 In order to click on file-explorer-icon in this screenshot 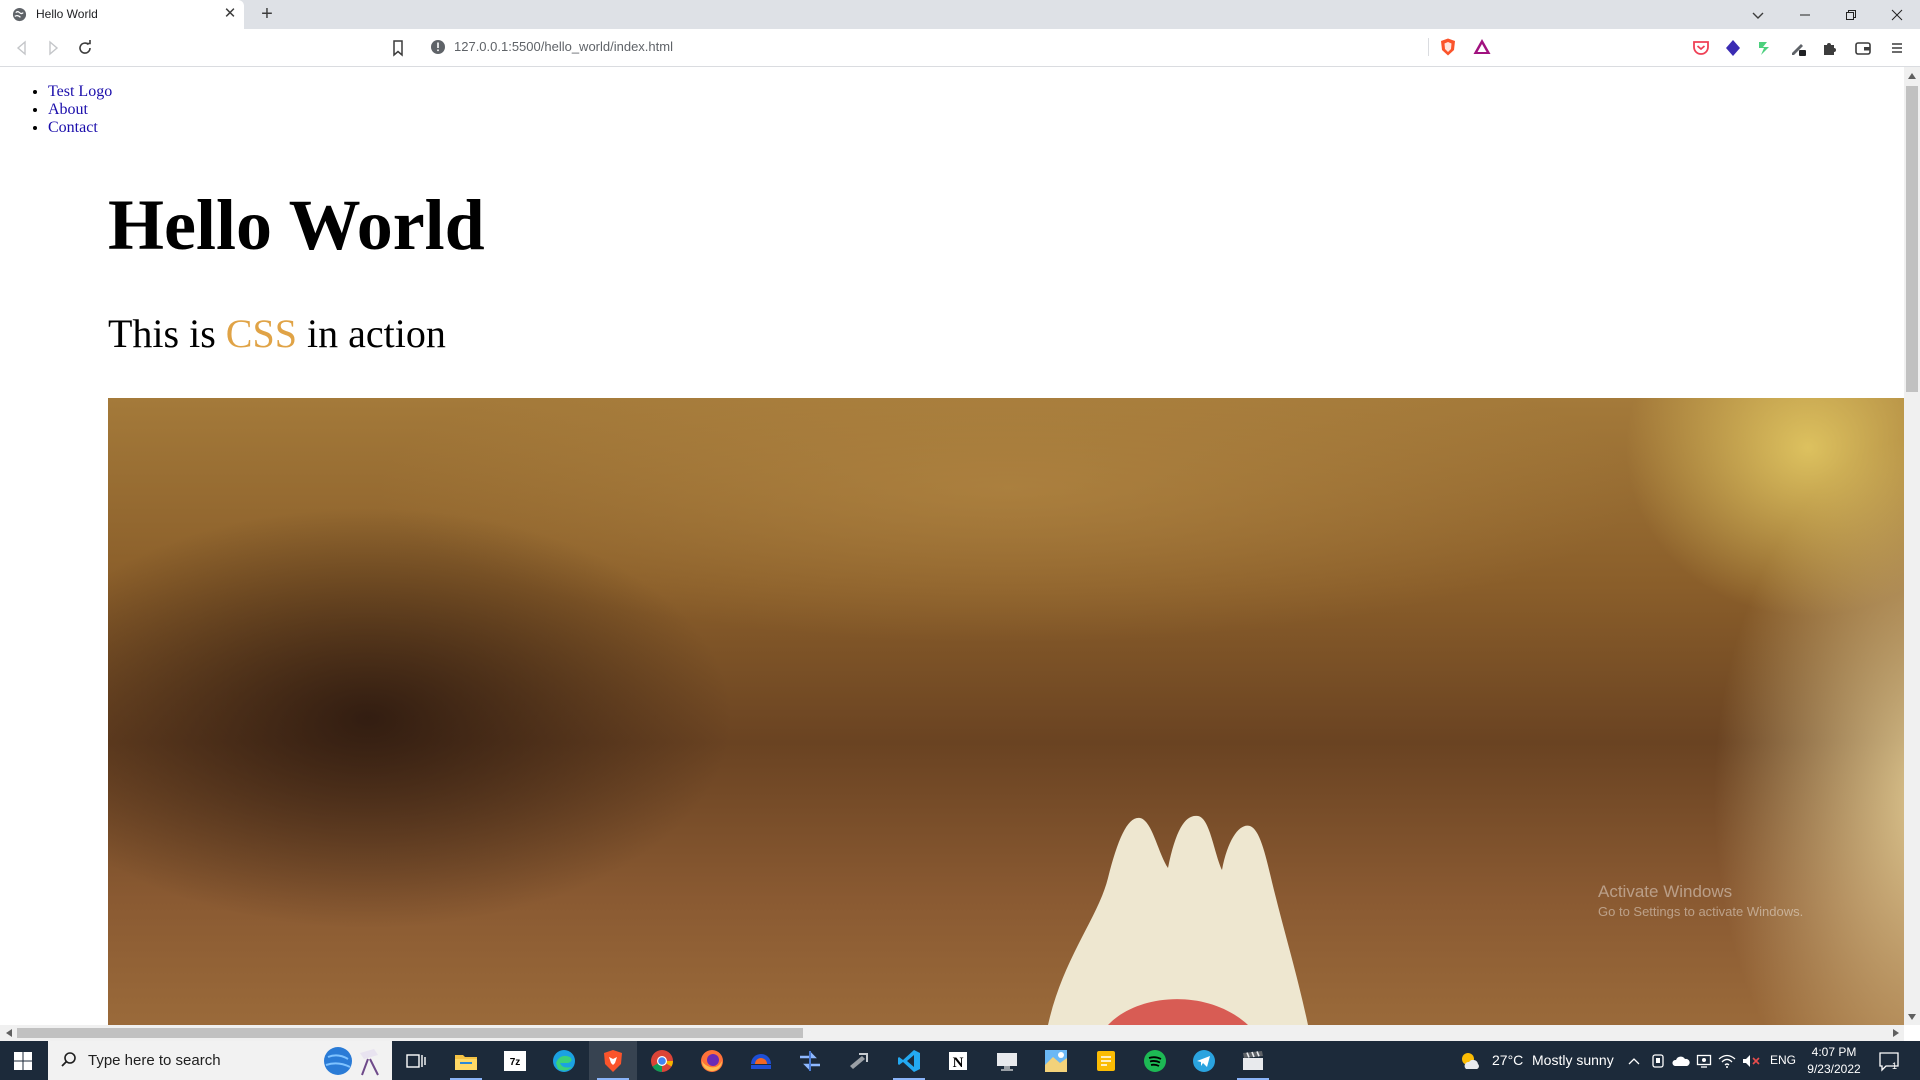, I will do `click(466, 1062)`.